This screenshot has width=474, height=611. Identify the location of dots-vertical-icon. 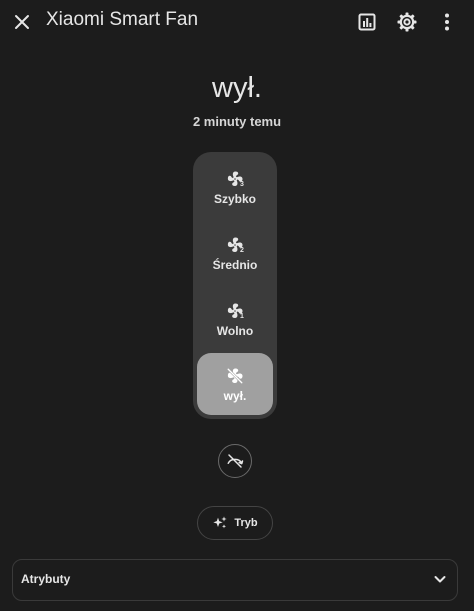
(447, 22).